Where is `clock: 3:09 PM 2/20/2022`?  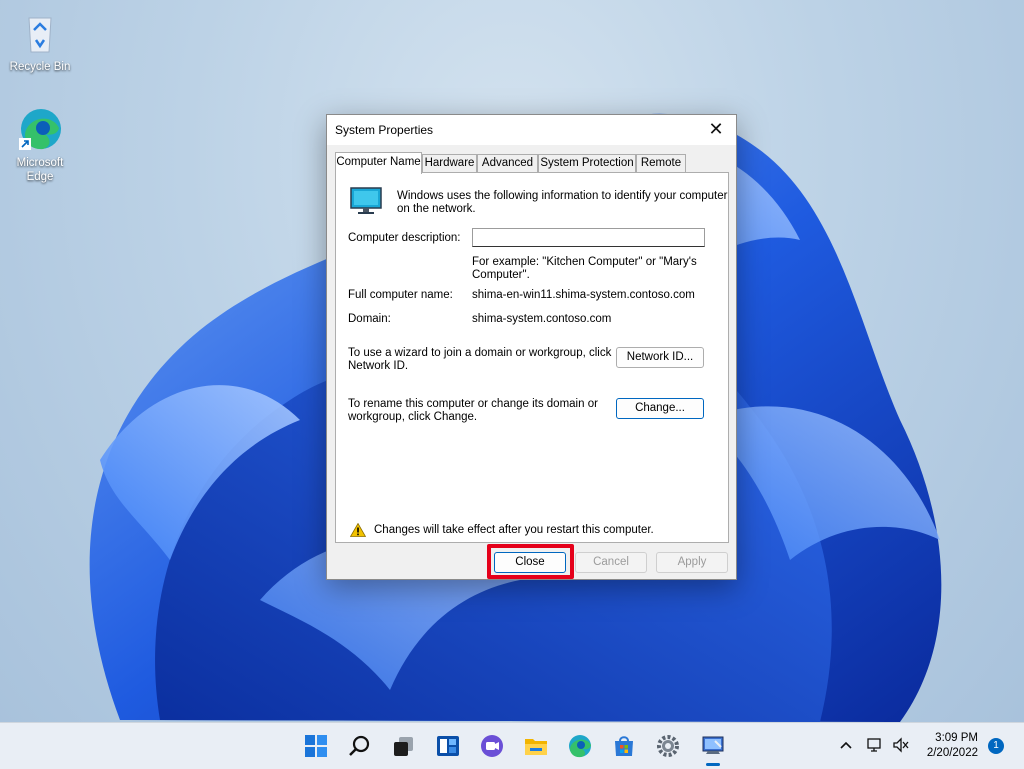 clock: 3:09 PM 2/20/2022 is located at coordinates (952, 746).